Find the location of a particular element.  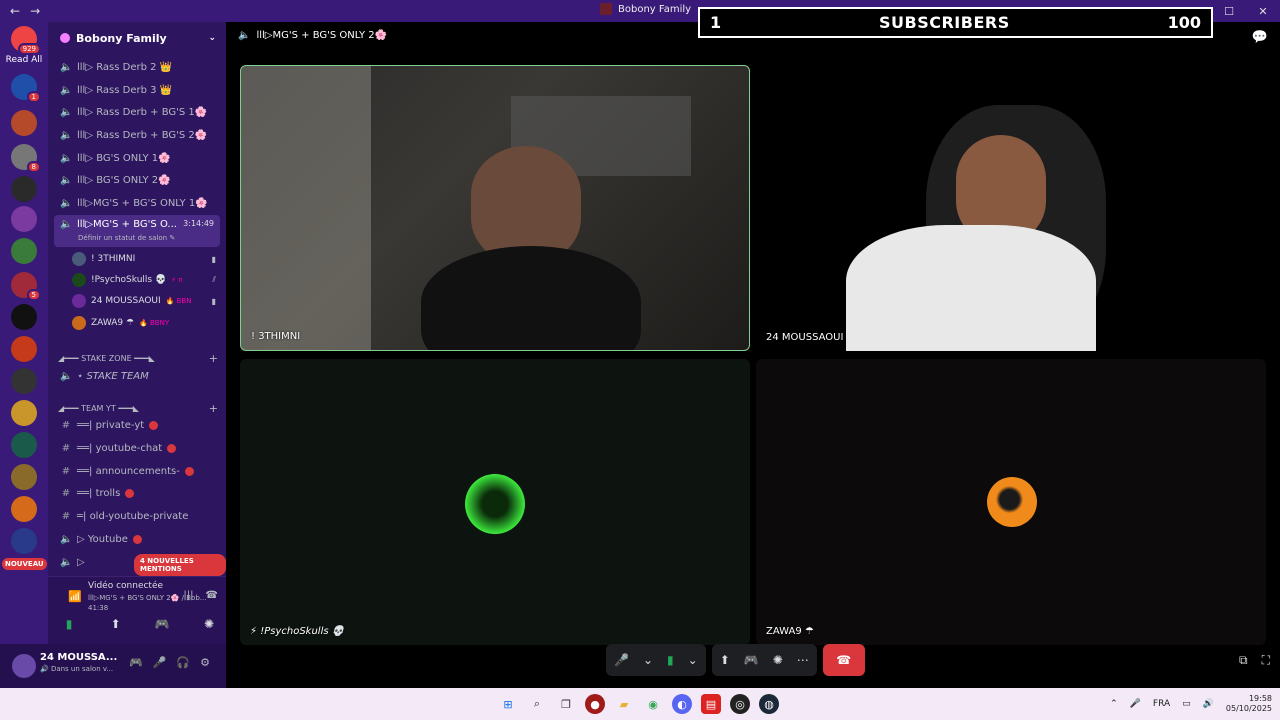

text-channel: # ══| announcements- is located at coordinates (137, 471).